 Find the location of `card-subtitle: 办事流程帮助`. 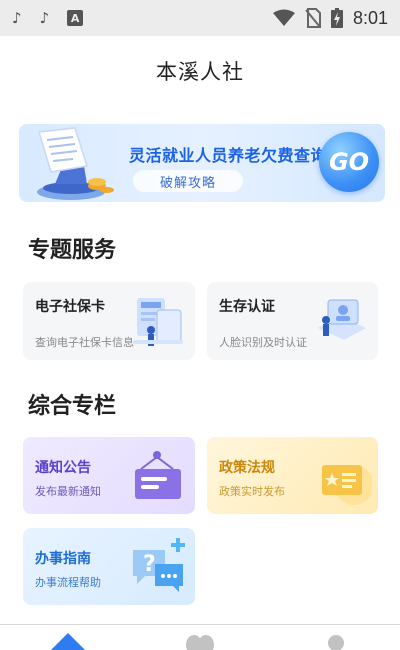

card-subtitle: 办事流程帮助 is located at coordinates (68, 582).